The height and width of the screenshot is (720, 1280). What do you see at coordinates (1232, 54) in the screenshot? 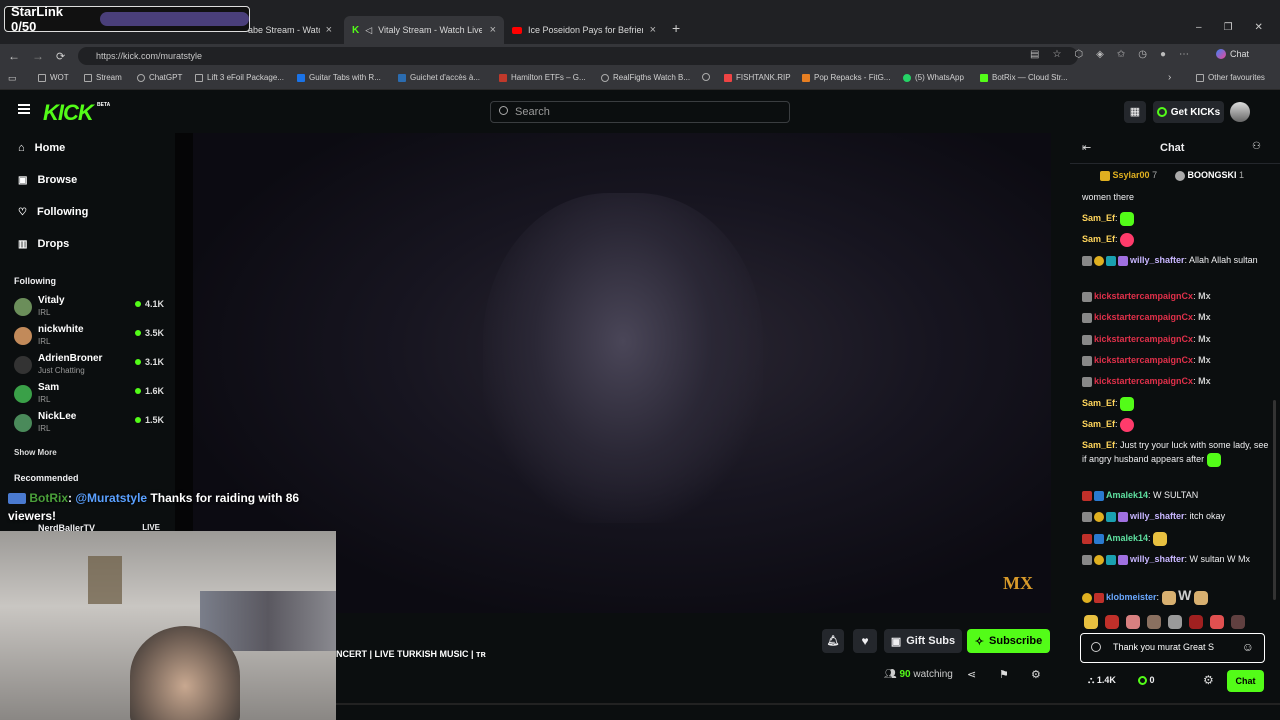
I see `copilot-chat-button: Chat` at bounding box center [1232, 54].